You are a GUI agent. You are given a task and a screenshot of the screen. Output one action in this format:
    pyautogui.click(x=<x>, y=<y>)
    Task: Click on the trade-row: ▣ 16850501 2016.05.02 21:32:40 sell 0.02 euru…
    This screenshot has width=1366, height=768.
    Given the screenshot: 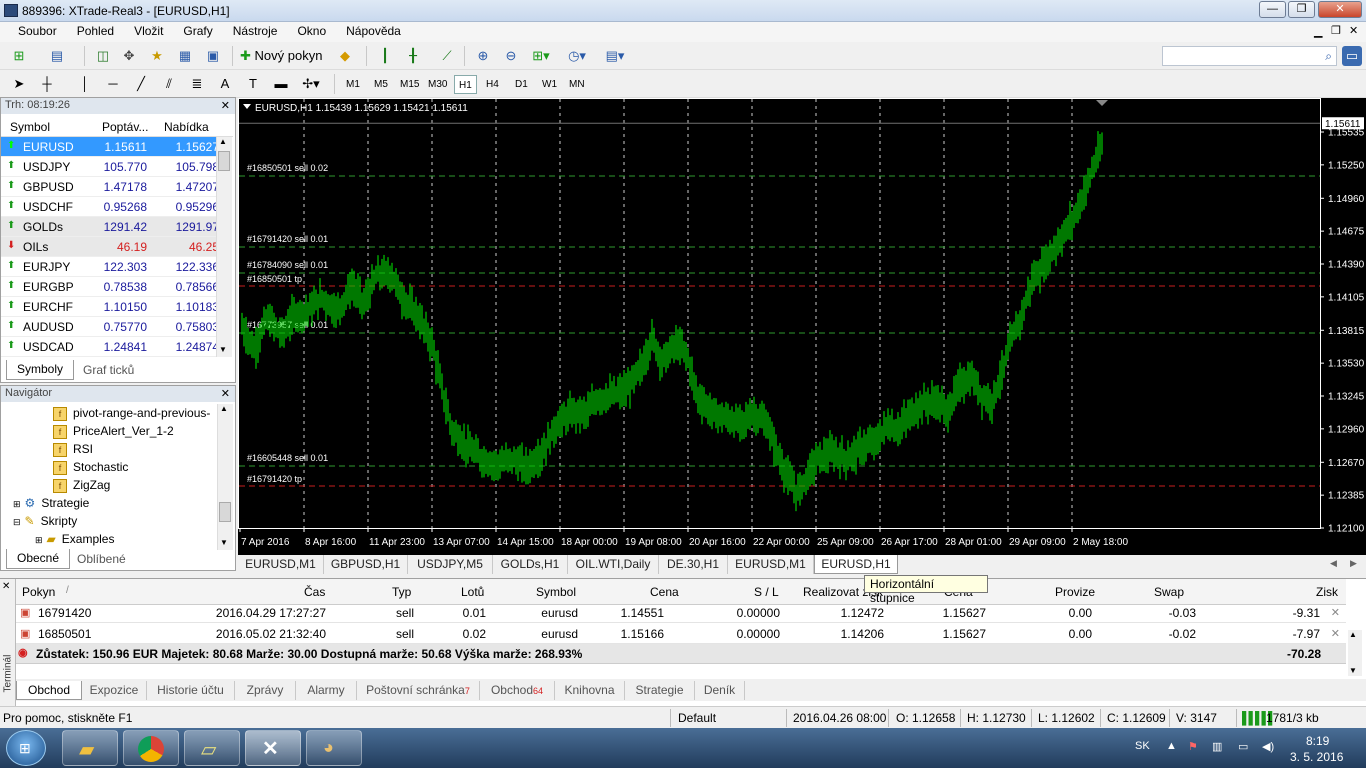 What is the action you would take?
    pyautogui.click(x=681, y=634)
    